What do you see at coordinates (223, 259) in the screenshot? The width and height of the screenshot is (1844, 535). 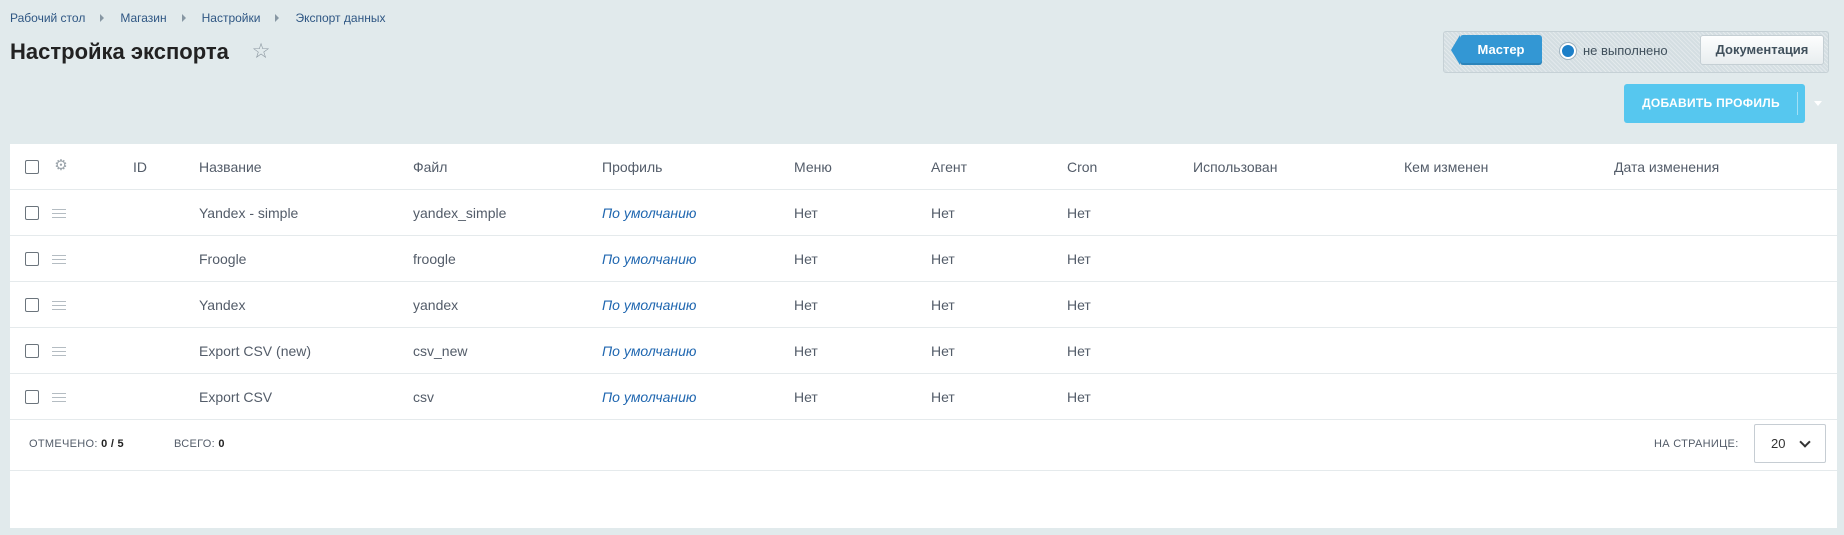 I see `cell-name: Froogle` at bounding box center [223, 259].